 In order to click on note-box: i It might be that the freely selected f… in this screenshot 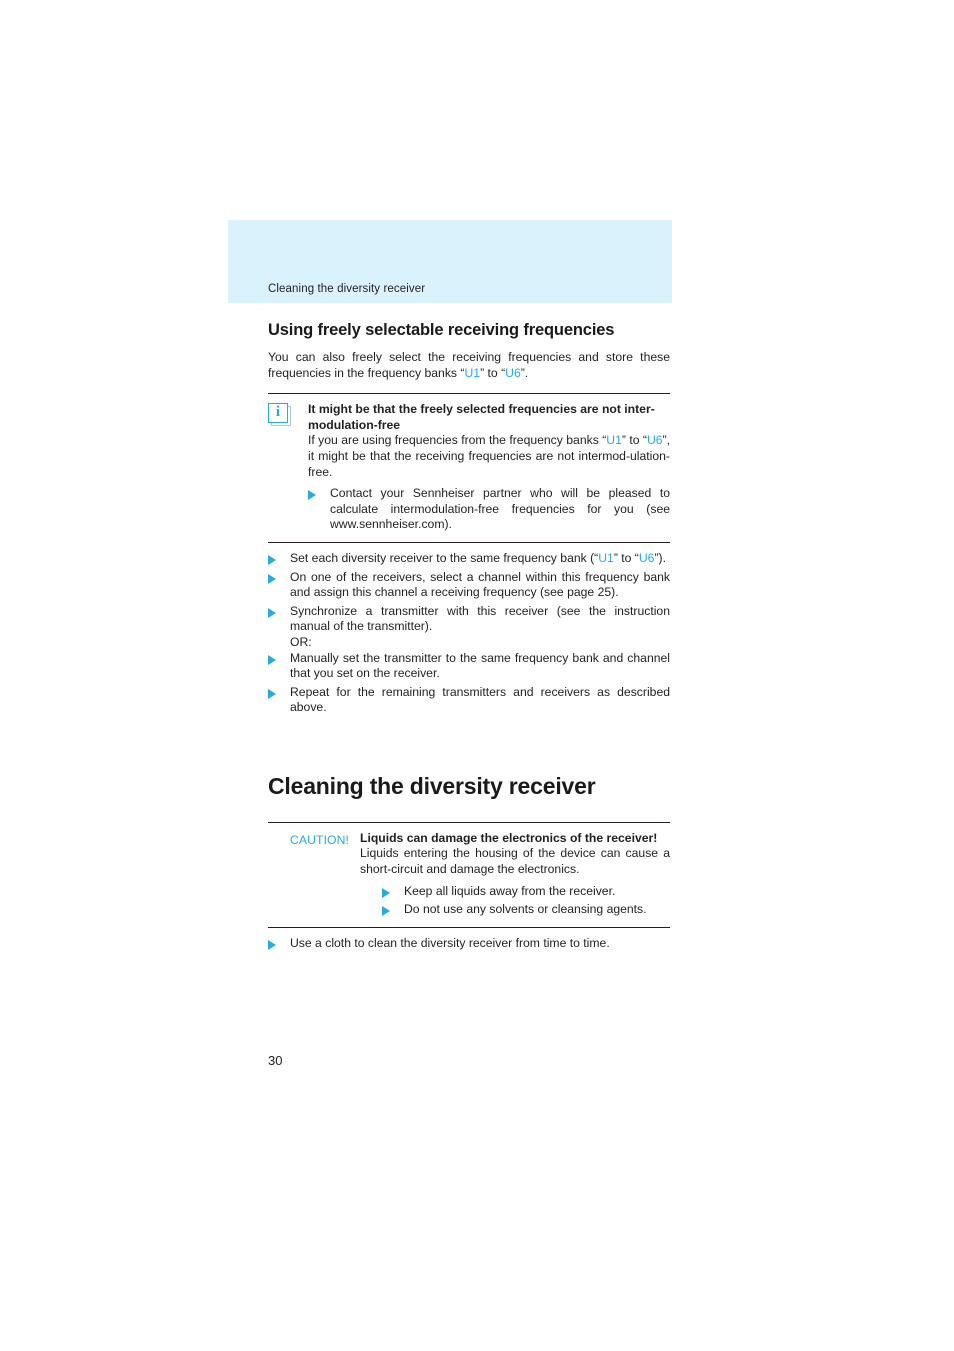, I will do `click(469, 468)`.